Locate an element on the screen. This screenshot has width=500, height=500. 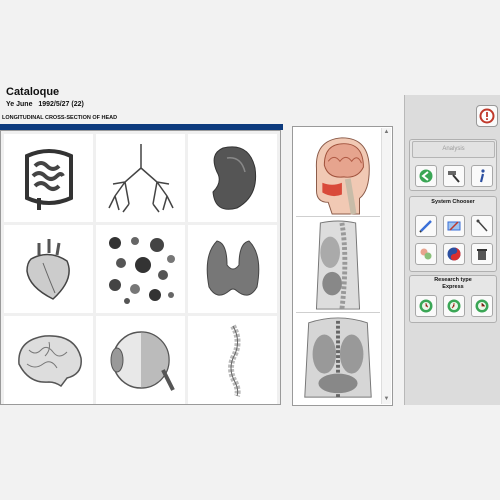
strip-item-head is located at coordinates (338, 173).